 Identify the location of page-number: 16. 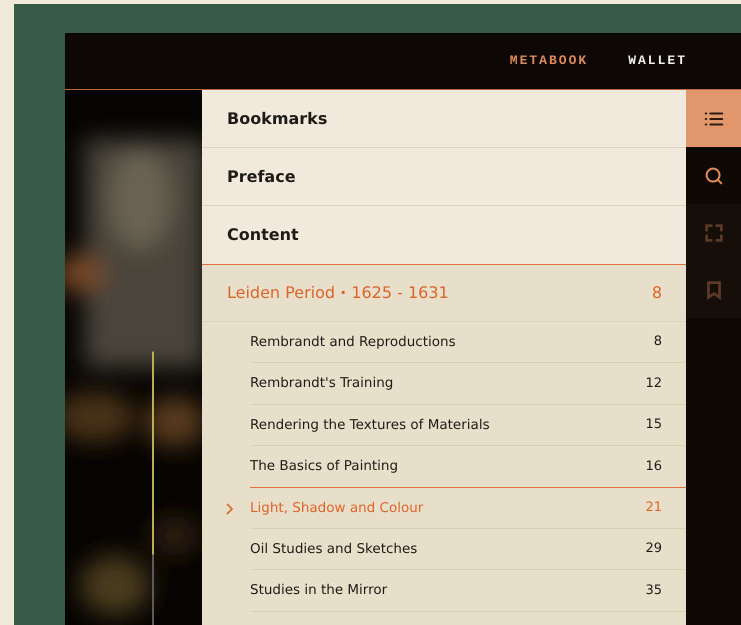
(653, 467).